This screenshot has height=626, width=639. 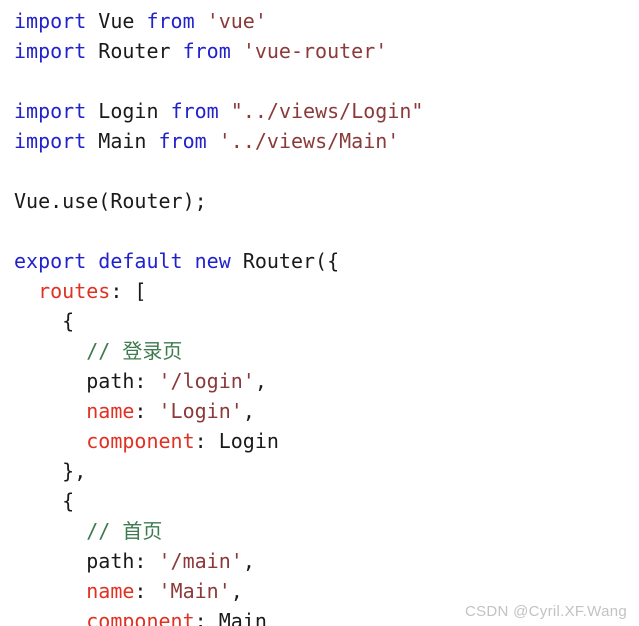 I want to click on code-token-string: 'vue-router', so click(x=315, y=51).